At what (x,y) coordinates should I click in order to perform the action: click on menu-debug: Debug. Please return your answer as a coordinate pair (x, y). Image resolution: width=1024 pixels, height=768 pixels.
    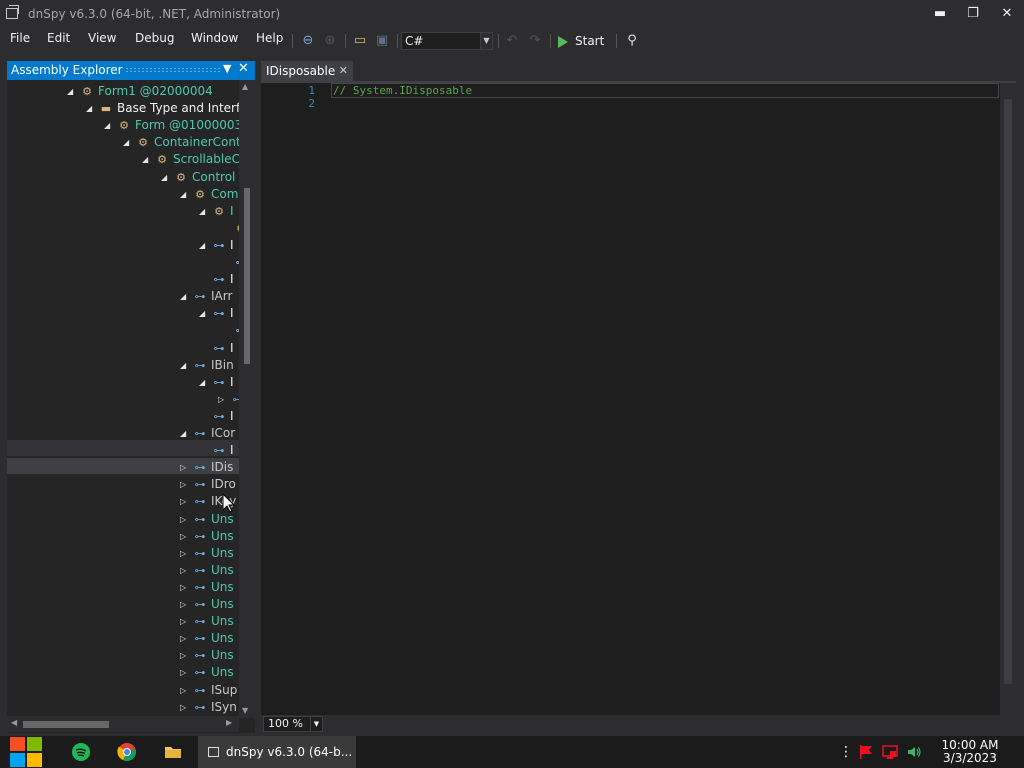
    Looking at the image, I should click on (154, 38).